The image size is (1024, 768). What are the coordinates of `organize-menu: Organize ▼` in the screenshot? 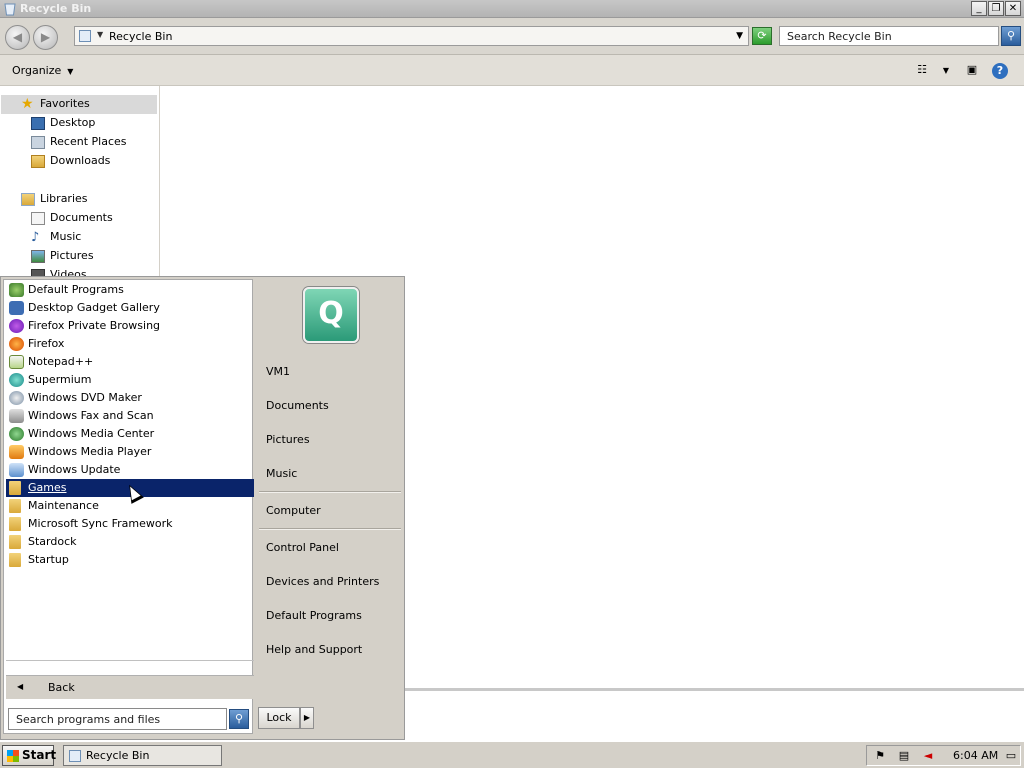 It's located at (42, 70).